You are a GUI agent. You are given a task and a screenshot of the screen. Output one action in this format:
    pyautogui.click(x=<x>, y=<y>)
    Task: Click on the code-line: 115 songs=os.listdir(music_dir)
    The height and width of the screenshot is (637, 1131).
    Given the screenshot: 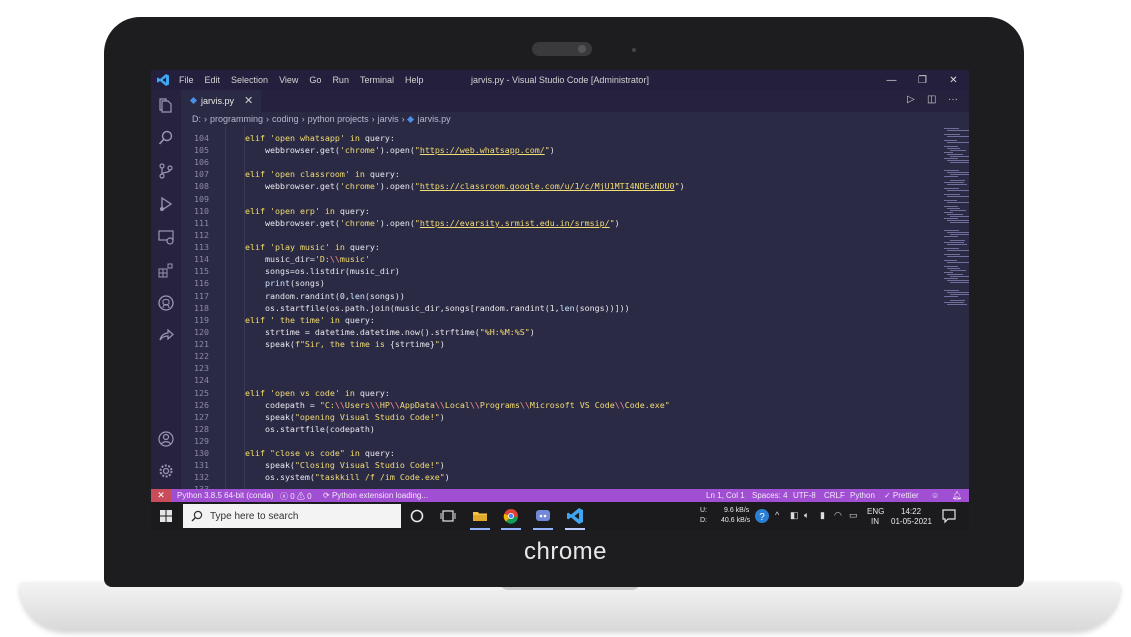 What is the action you would take?
    pyautogui.click(x=551, y=271)
    